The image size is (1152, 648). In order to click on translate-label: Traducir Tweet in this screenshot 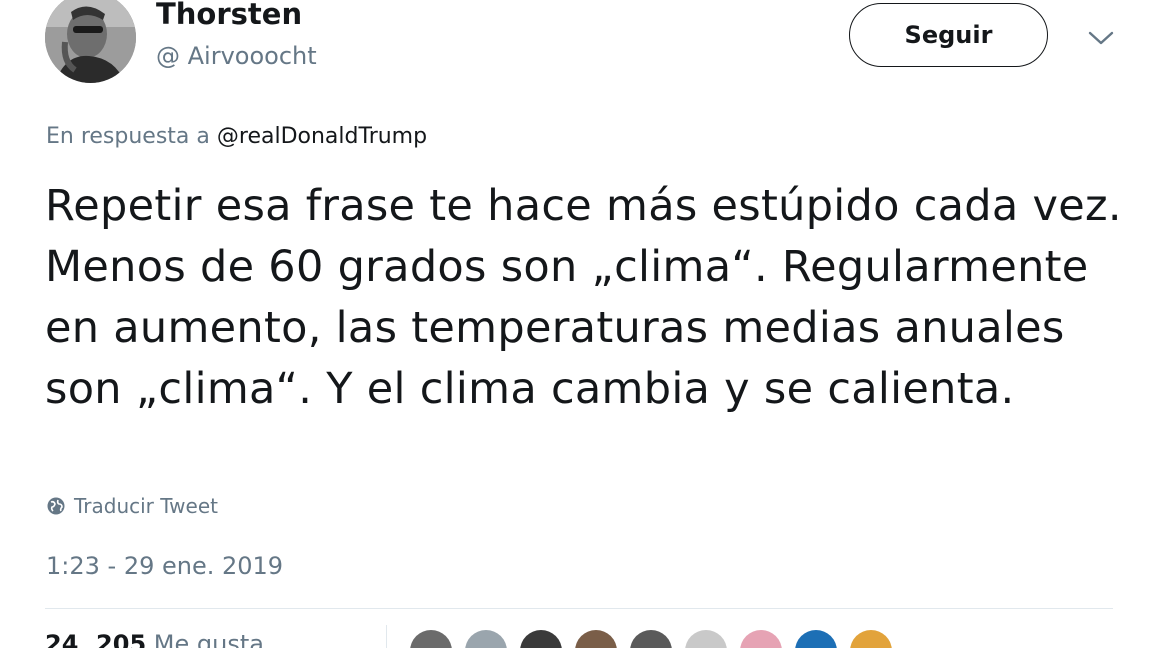, I will do `click(146, 506)`.